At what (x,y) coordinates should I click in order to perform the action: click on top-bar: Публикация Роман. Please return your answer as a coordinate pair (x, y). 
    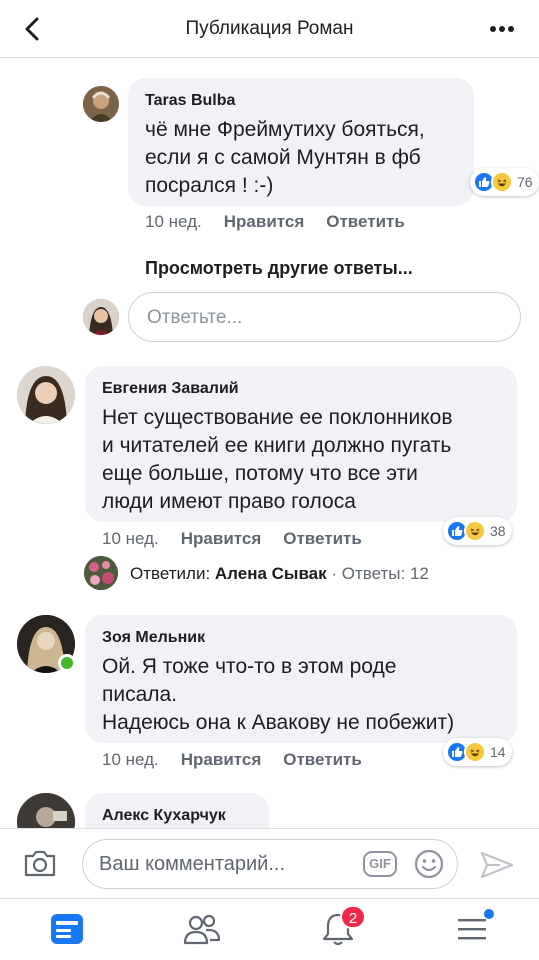
    Looking at the image, I should click on (269, 29).